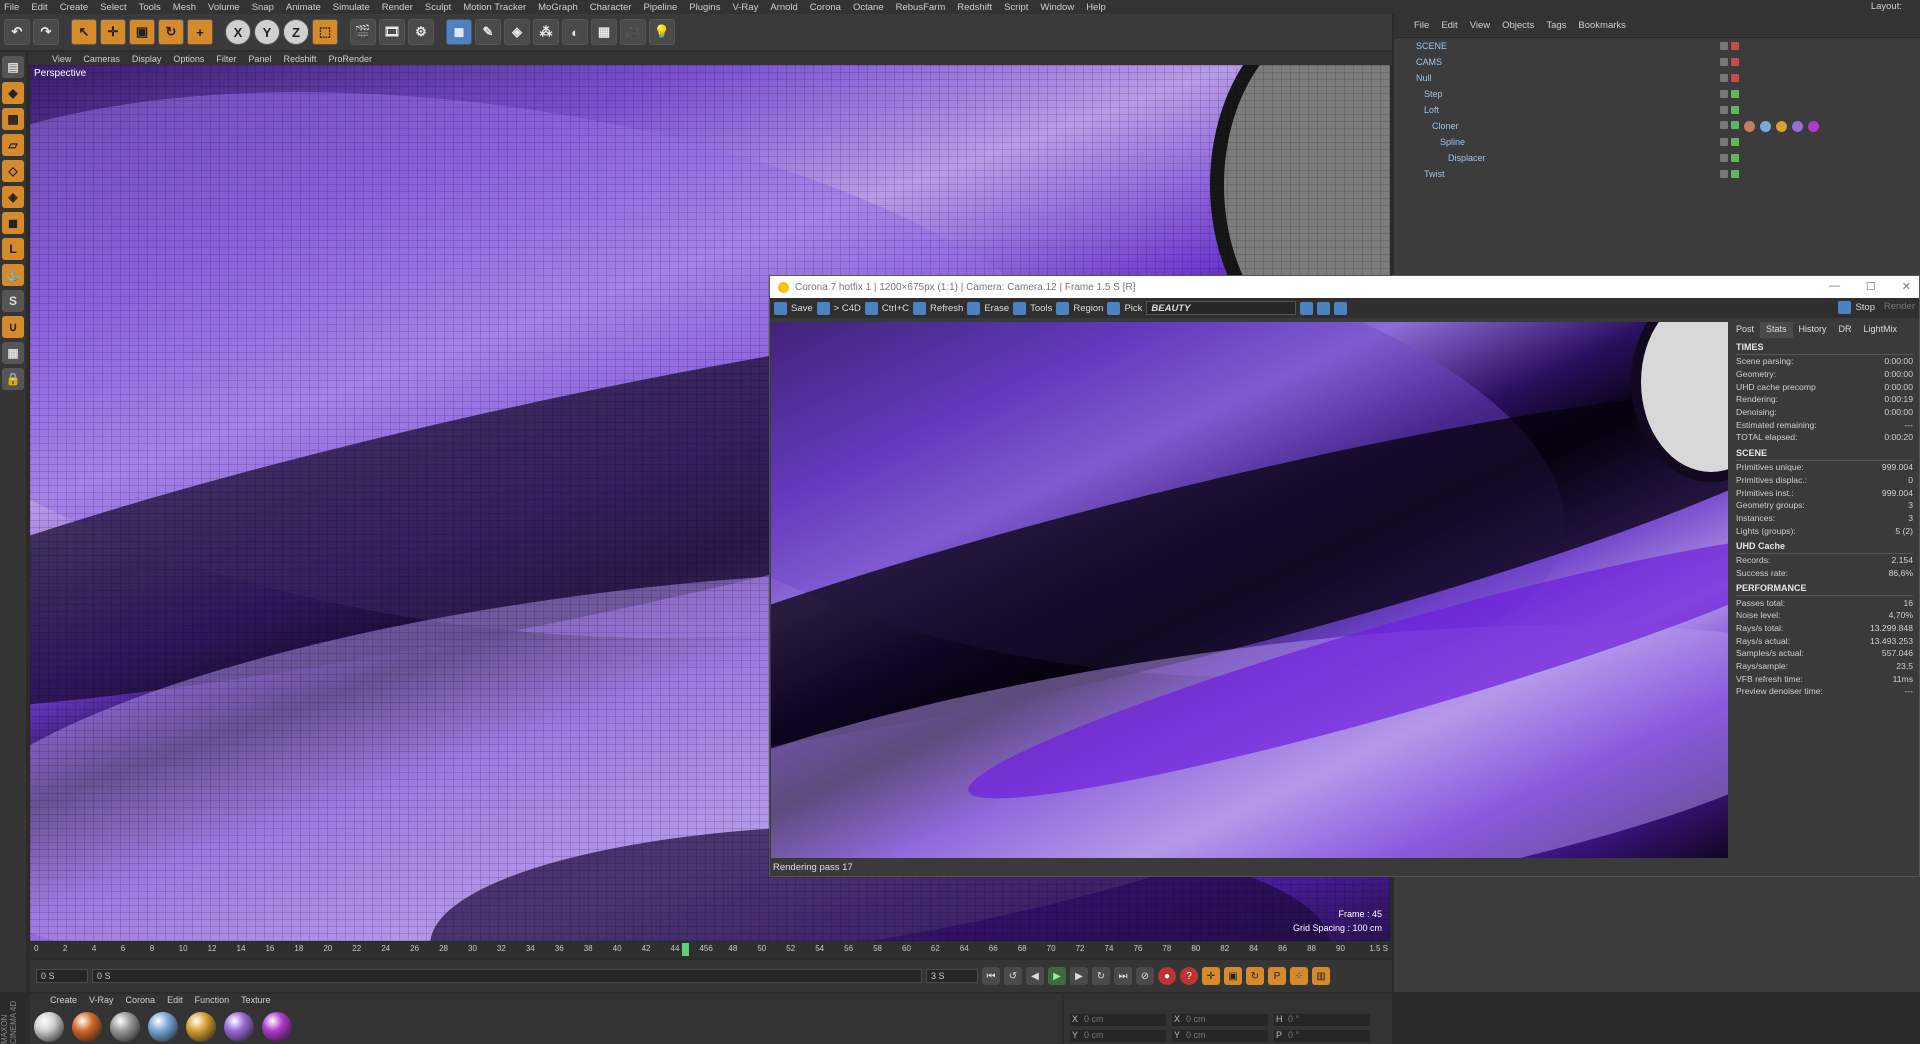  What do you see at coordinates (256, 1000) in the screenshot?
I see `material-menu-texture: Texture` at bounding box center [256, 1000].